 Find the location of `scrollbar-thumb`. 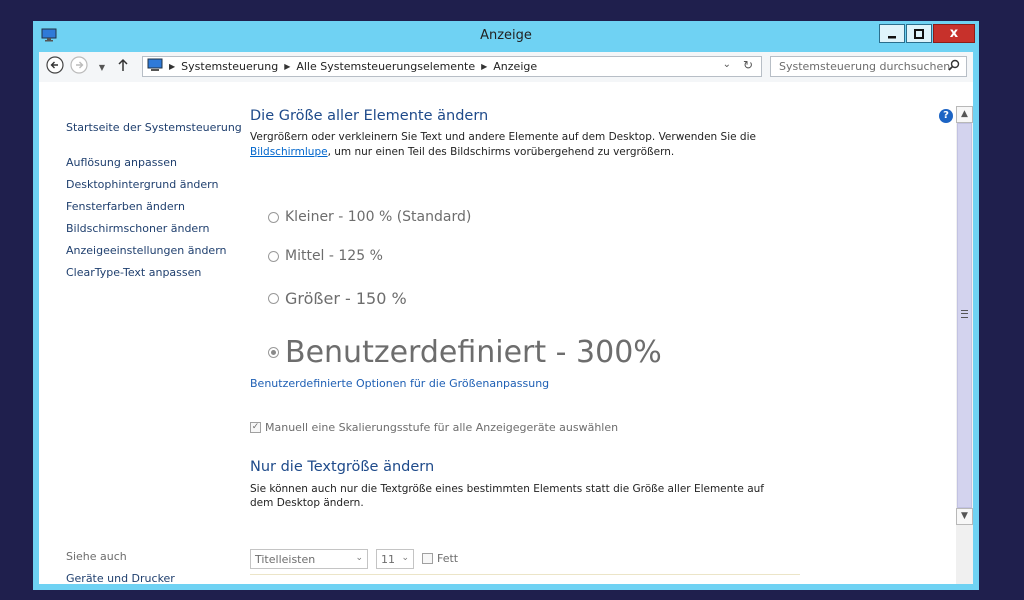

scrollbar-thumb is located at coordinates (964, 315).